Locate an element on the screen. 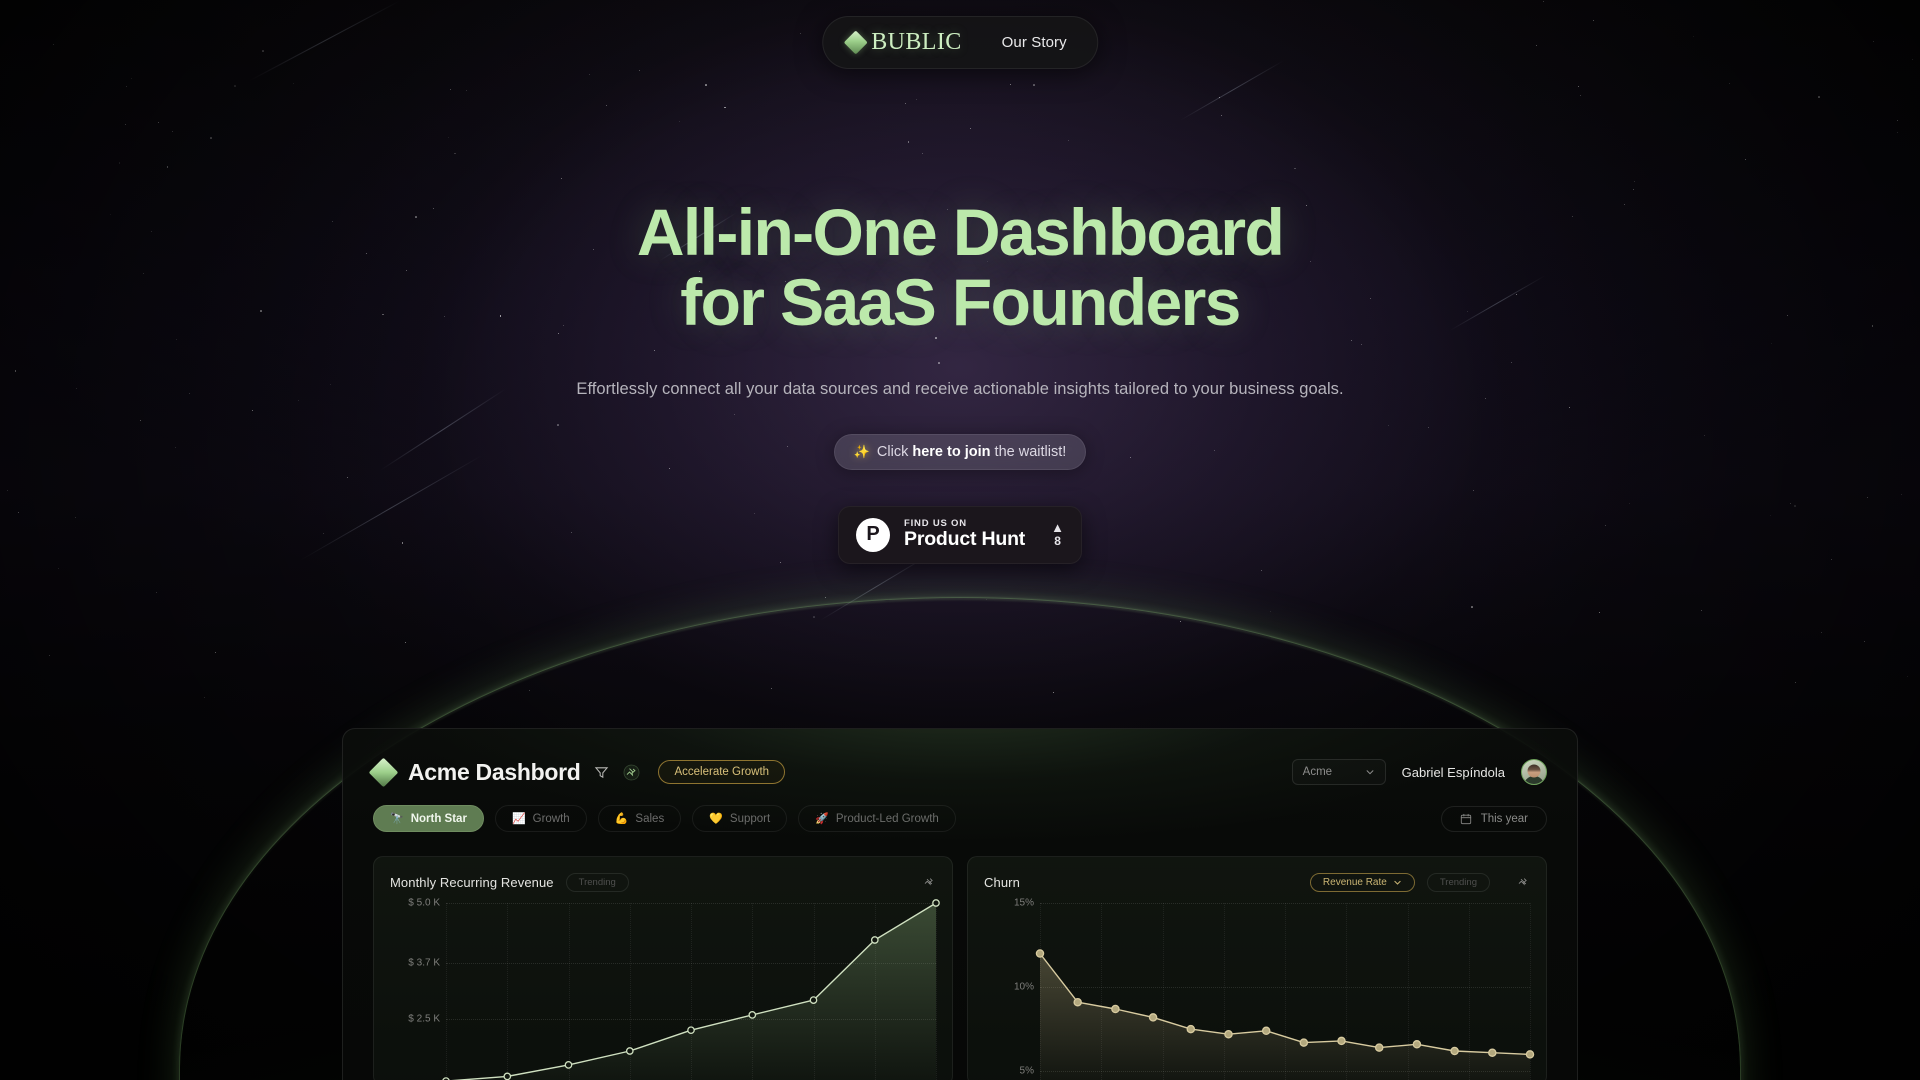  tab-product-led-growth: 🚀 Product-Led Growth is located at coordinates (877, 818).